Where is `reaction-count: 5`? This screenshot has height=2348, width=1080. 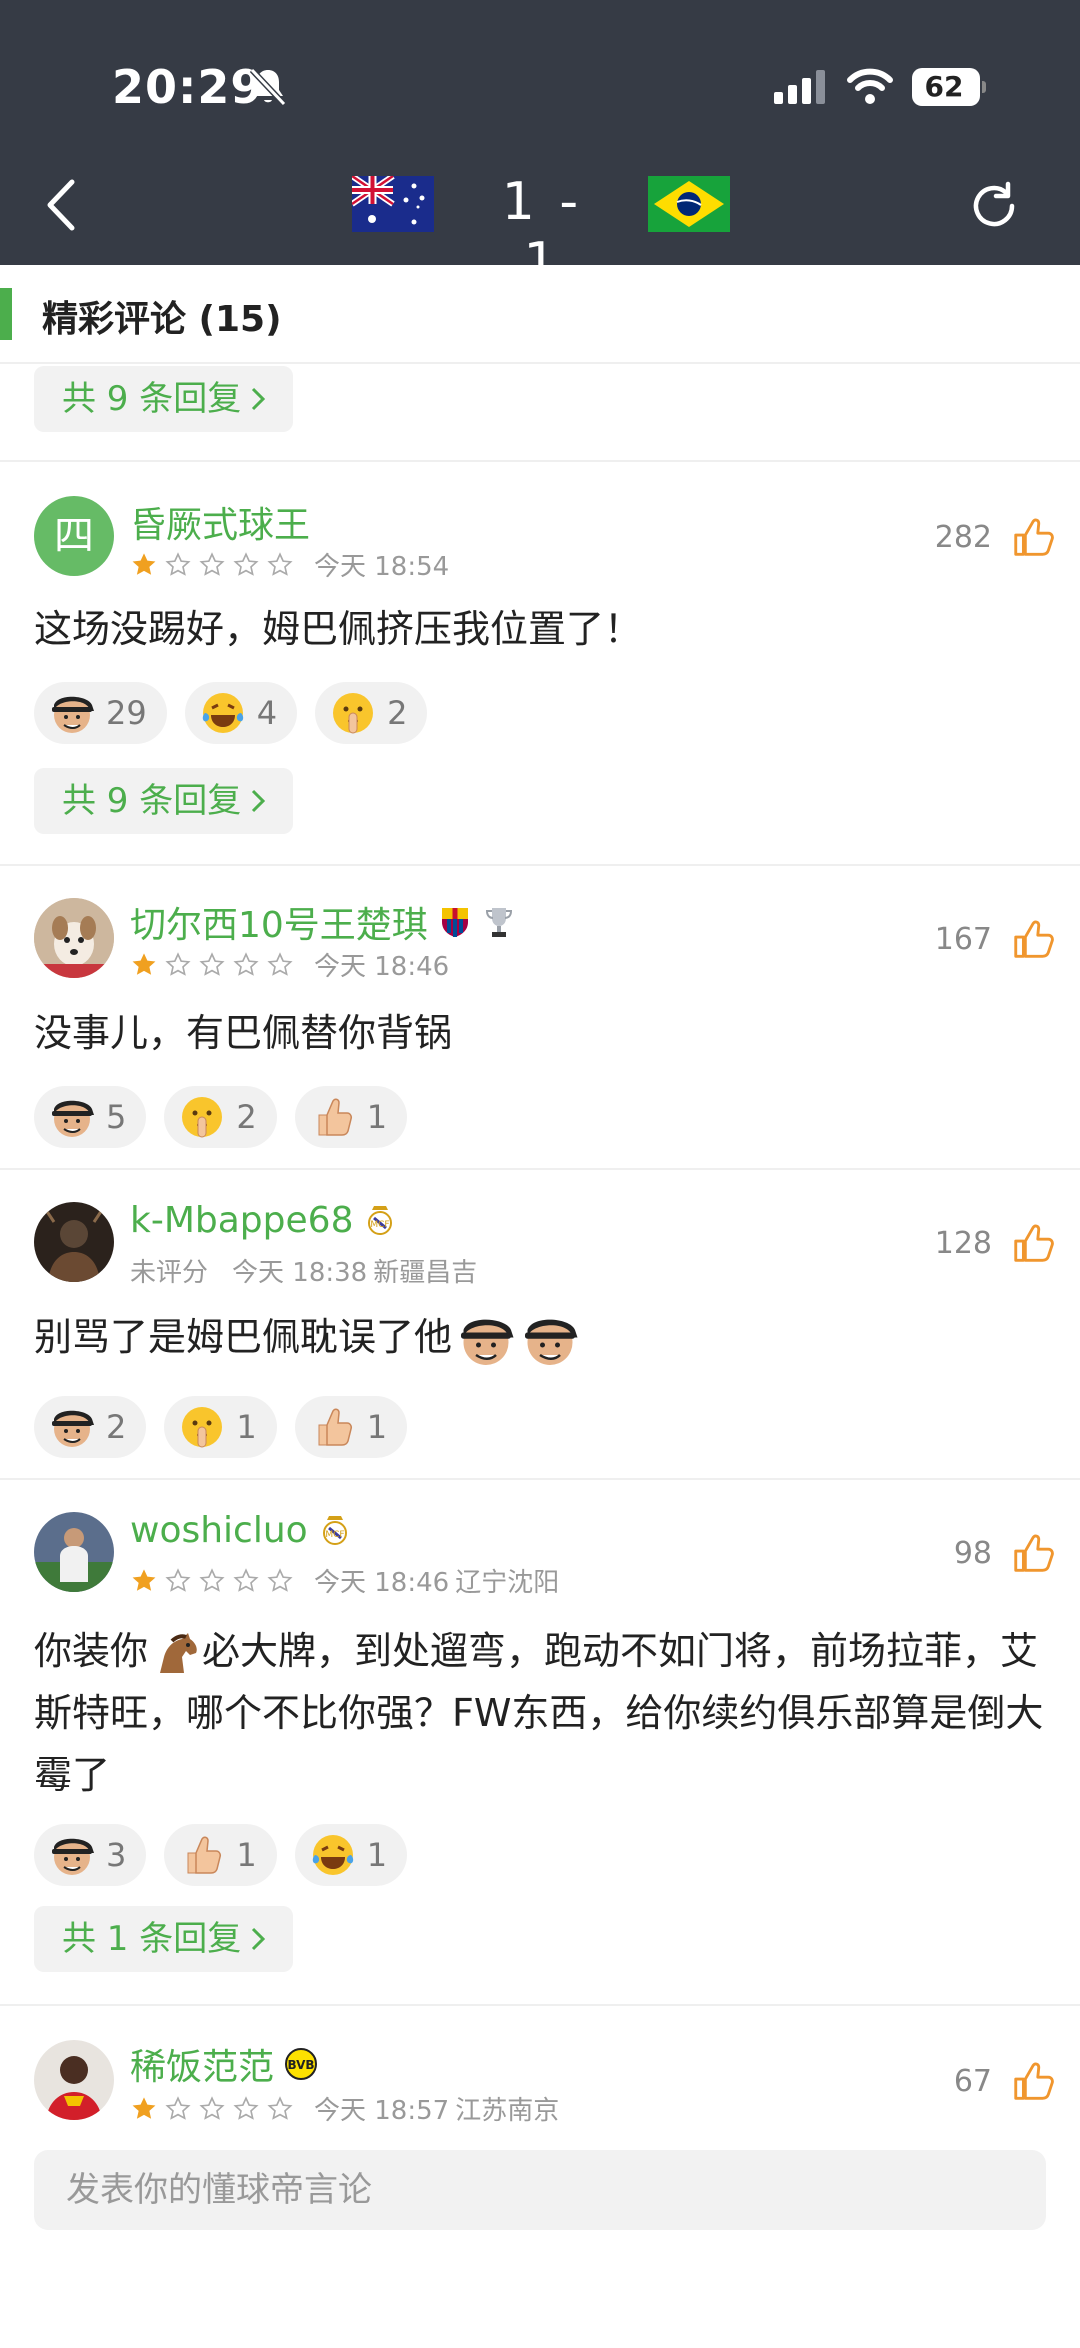 reaction-count: 5 is located at coordinates (116, 1117).